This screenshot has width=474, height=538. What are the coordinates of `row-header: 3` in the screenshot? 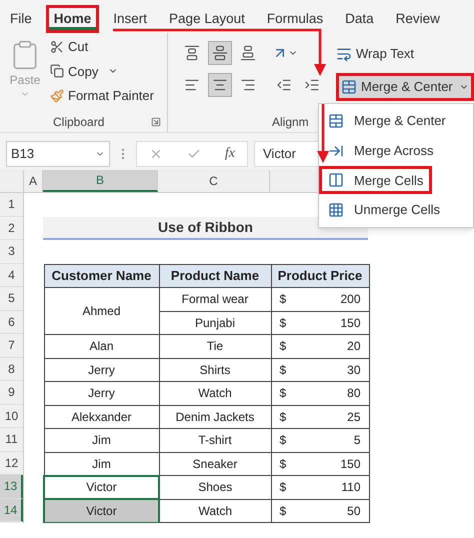 It's located at (11, 252).